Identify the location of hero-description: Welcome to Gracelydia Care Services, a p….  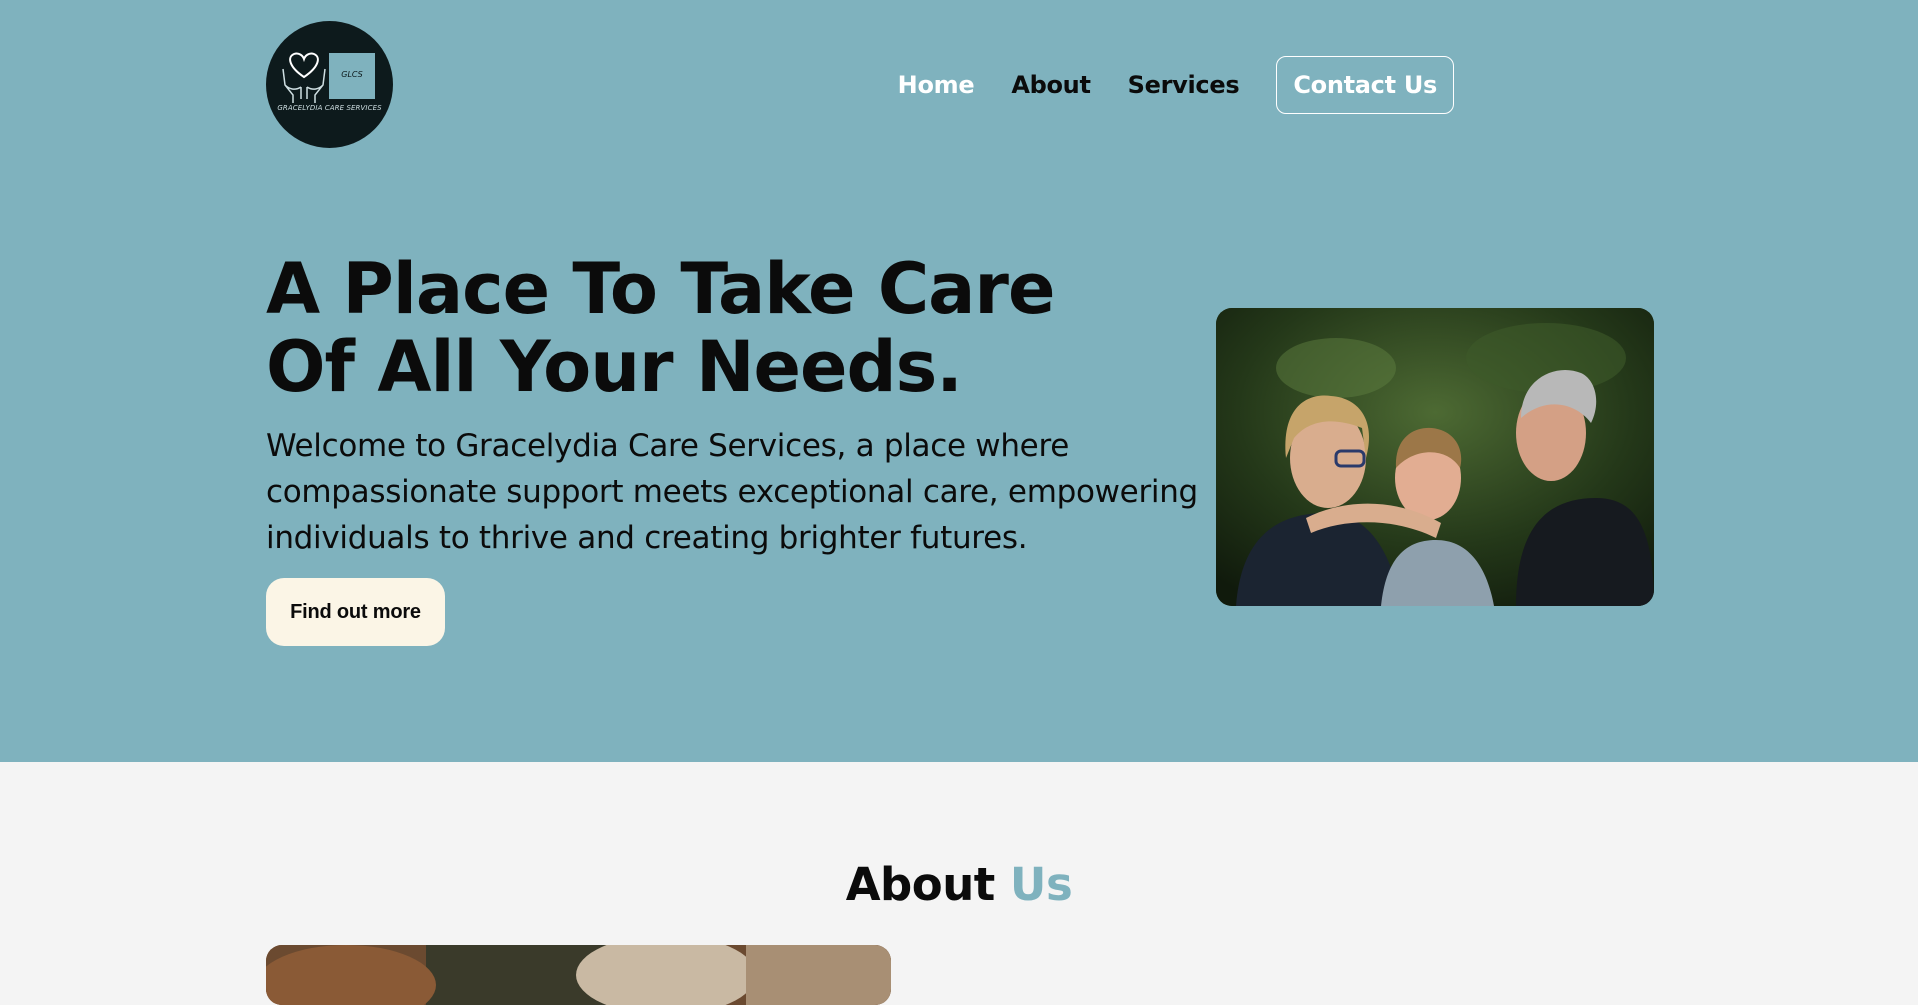
(732, 492).